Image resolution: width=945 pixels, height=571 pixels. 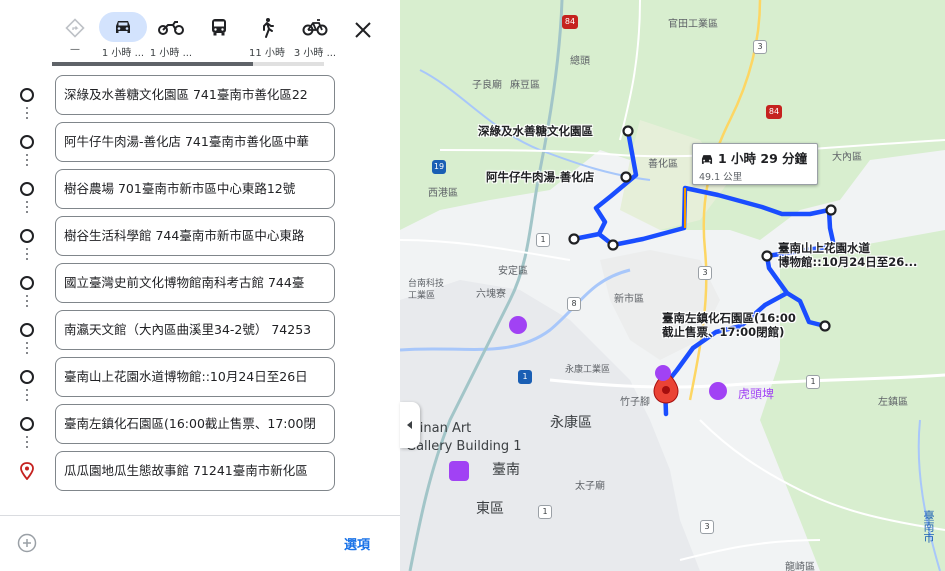 What do you see at coordinates (705, 273) in the screenshot?
I see `road-shield-3b: 3` at bounding box center [705, 273].